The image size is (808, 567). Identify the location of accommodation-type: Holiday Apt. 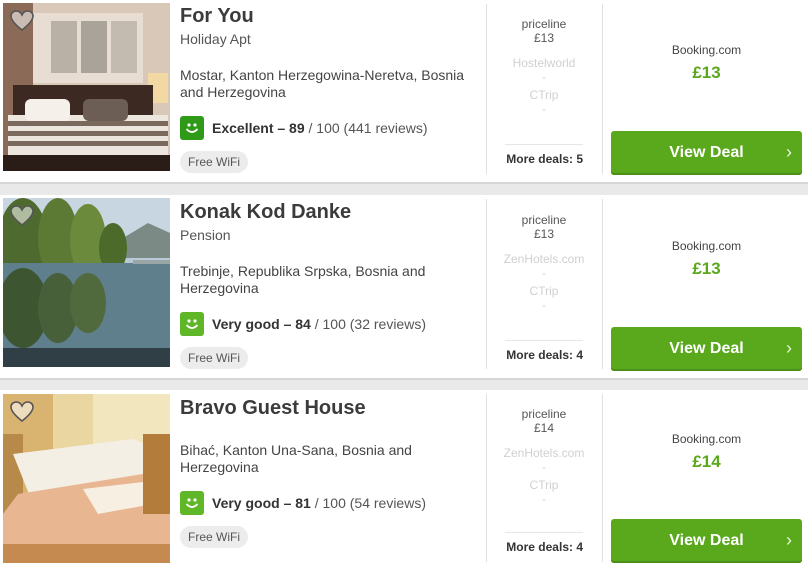
(215, 39).